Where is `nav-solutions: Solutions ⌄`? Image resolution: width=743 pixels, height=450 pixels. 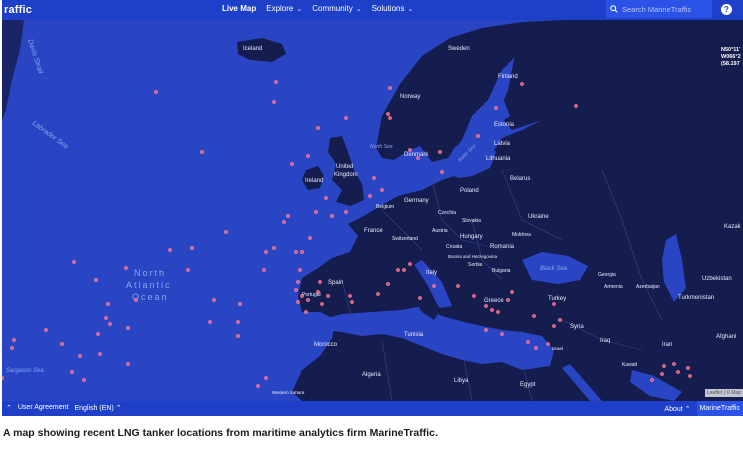 nav-solutions: Solutions ⌄ is located at coordinates (393, 8).